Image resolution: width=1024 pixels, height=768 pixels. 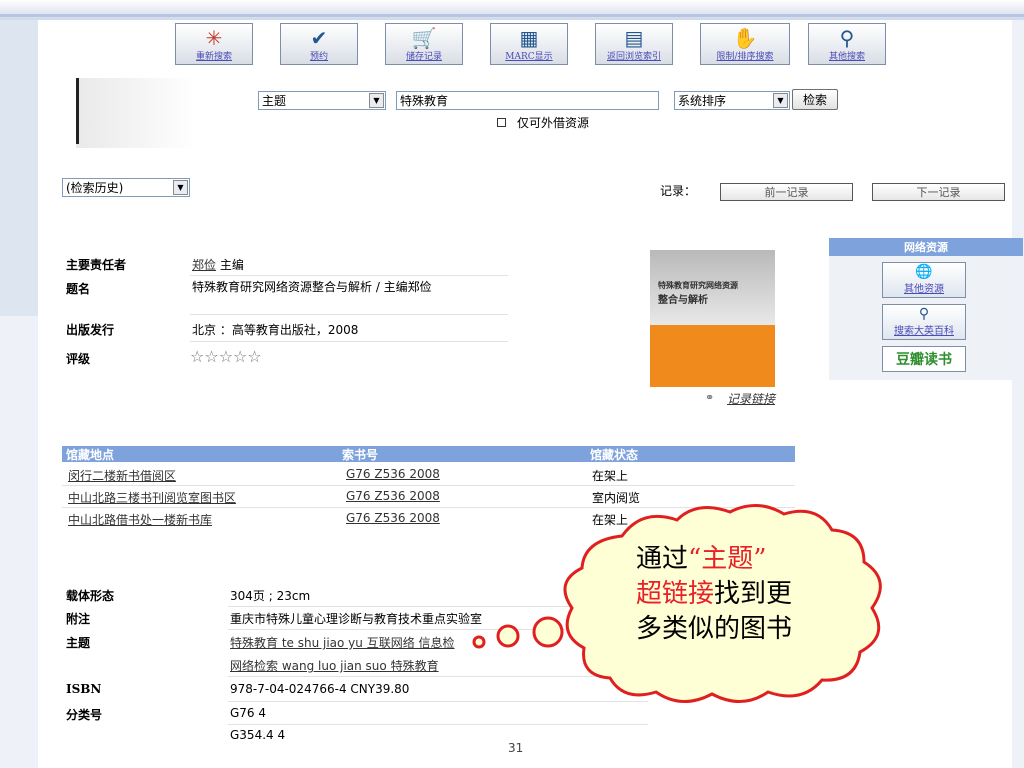 I want to click on marc-grid-icon: ▦, so click(x=529, y=38).